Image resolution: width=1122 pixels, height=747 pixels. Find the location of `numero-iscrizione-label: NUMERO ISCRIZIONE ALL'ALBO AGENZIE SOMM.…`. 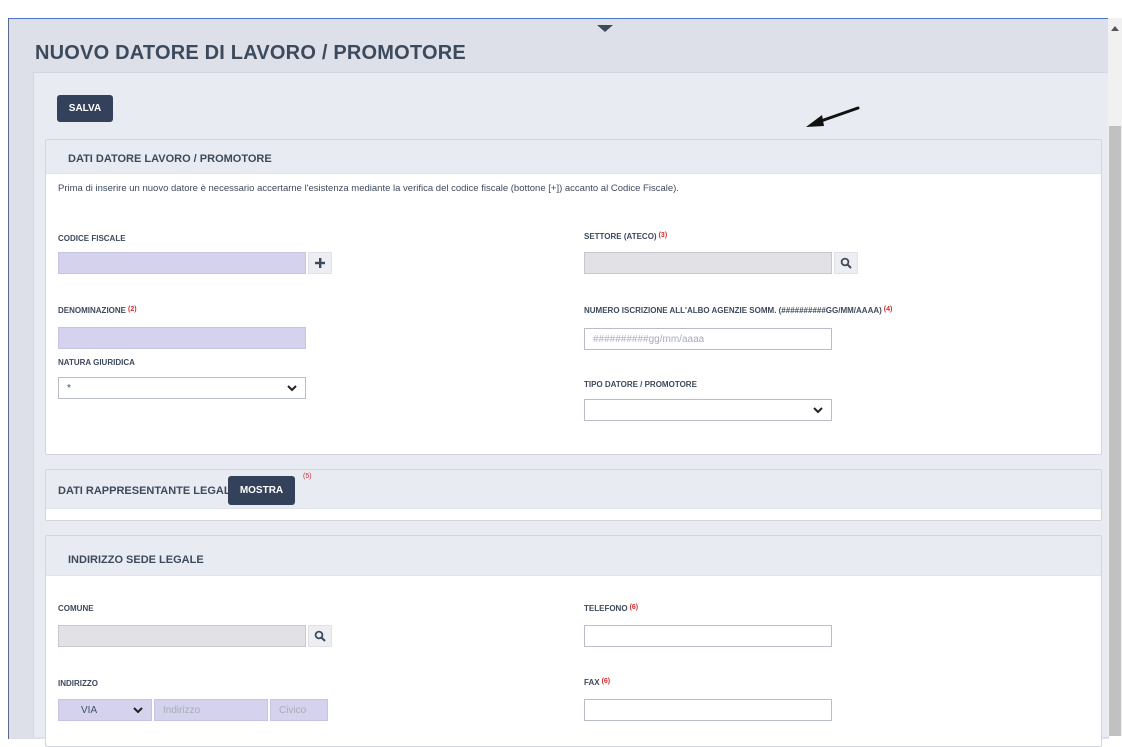

numero-iscrizione-label: NUMERO ISCRIZIONE ALL'ALBO AGENZIE SOMM.… is located at coordinates (738, 310).